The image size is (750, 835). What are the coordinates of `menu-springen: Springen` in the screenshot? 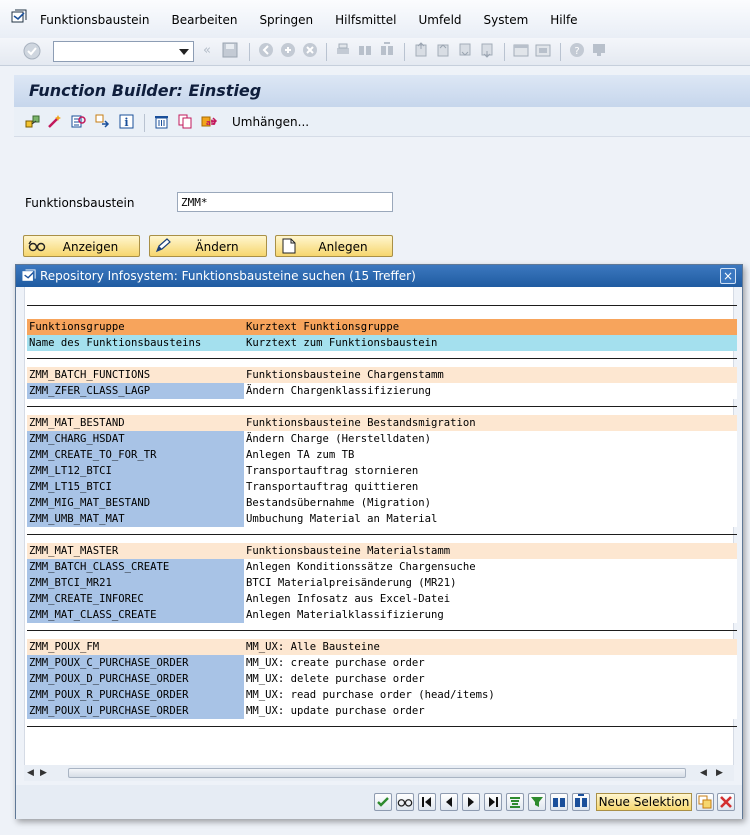 It's located at (286, 20).